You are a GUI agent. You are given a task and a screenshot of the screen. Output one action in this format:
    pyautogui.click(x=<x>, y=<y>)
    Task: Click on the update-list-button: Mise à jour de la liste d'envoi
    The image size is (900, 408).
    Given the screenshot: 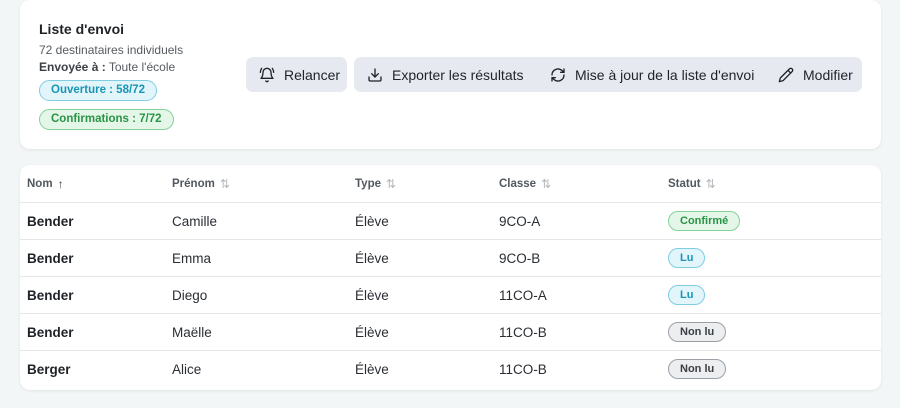 What is the action you would take?
    pyautogui.click(x=657, y=74)
    